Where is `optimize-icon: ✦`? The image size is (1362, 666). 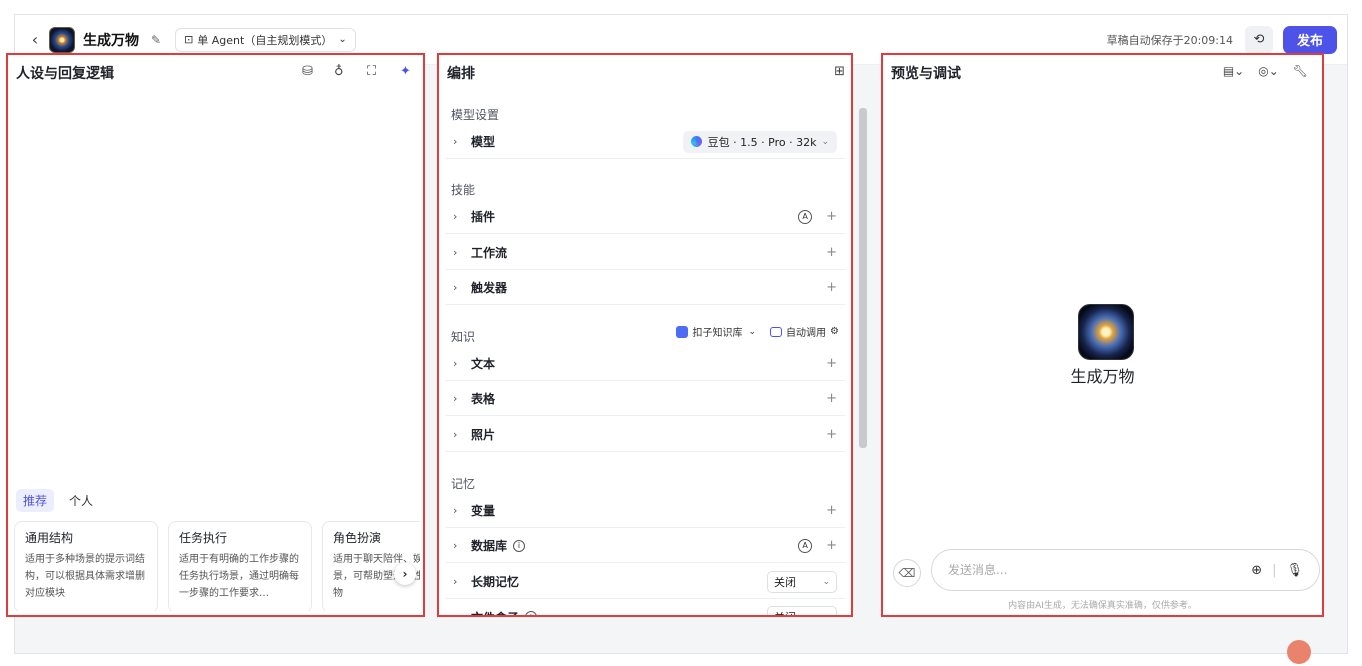
optimize-icon: ✦ is located at coordinates (405, 71).